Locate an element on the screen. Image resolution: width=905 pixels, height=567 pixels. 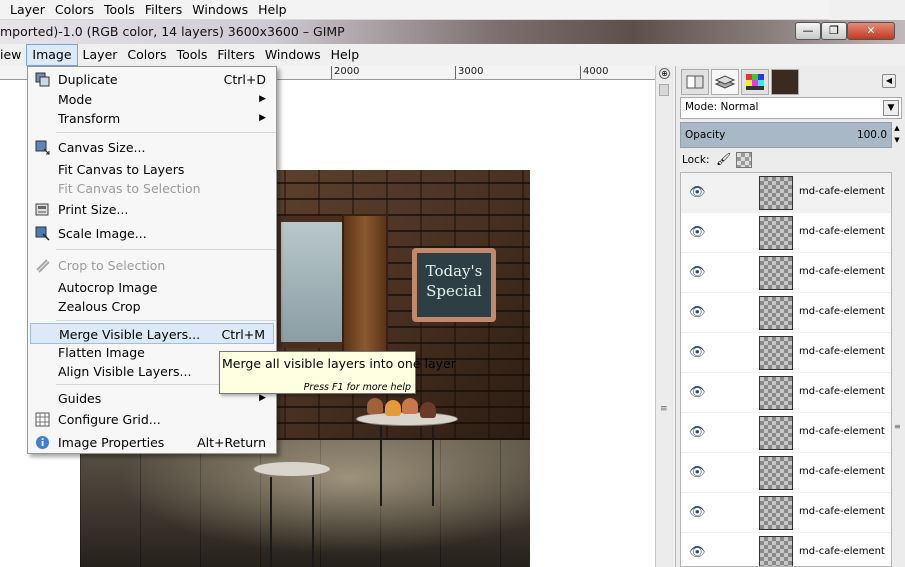
ruler-label: 3000 is located at coordinates (469, 72).